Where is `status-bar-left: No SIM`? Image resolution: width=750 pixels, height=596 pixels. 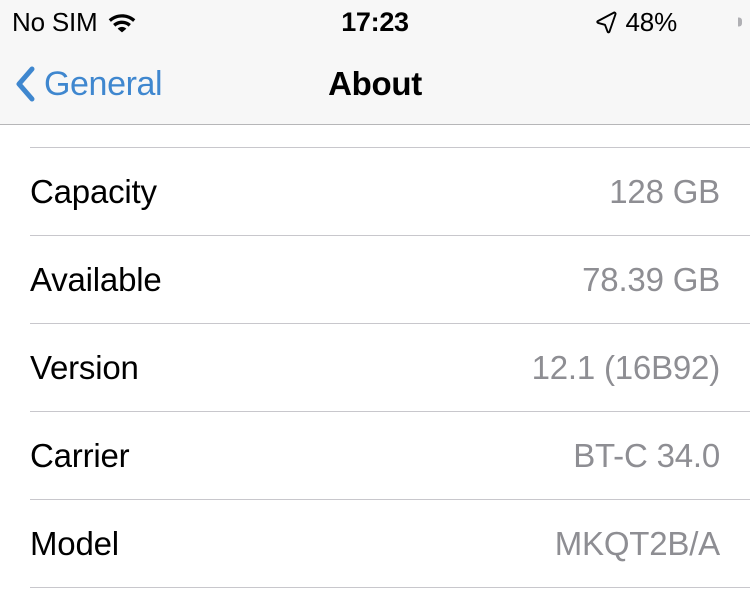
status-bar-left: No SIM is located at coordinates (74, 22).